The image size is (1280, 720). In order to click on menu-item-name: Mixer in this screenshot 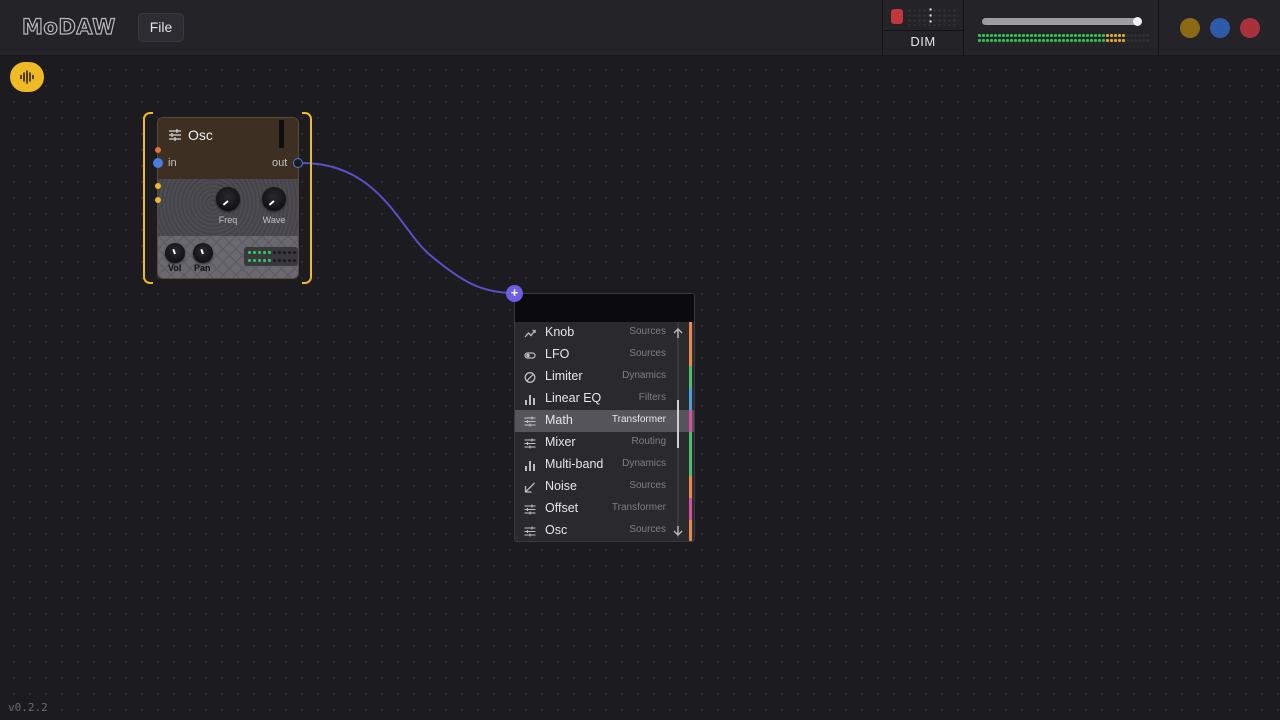, I will do `click(560, 442)`.